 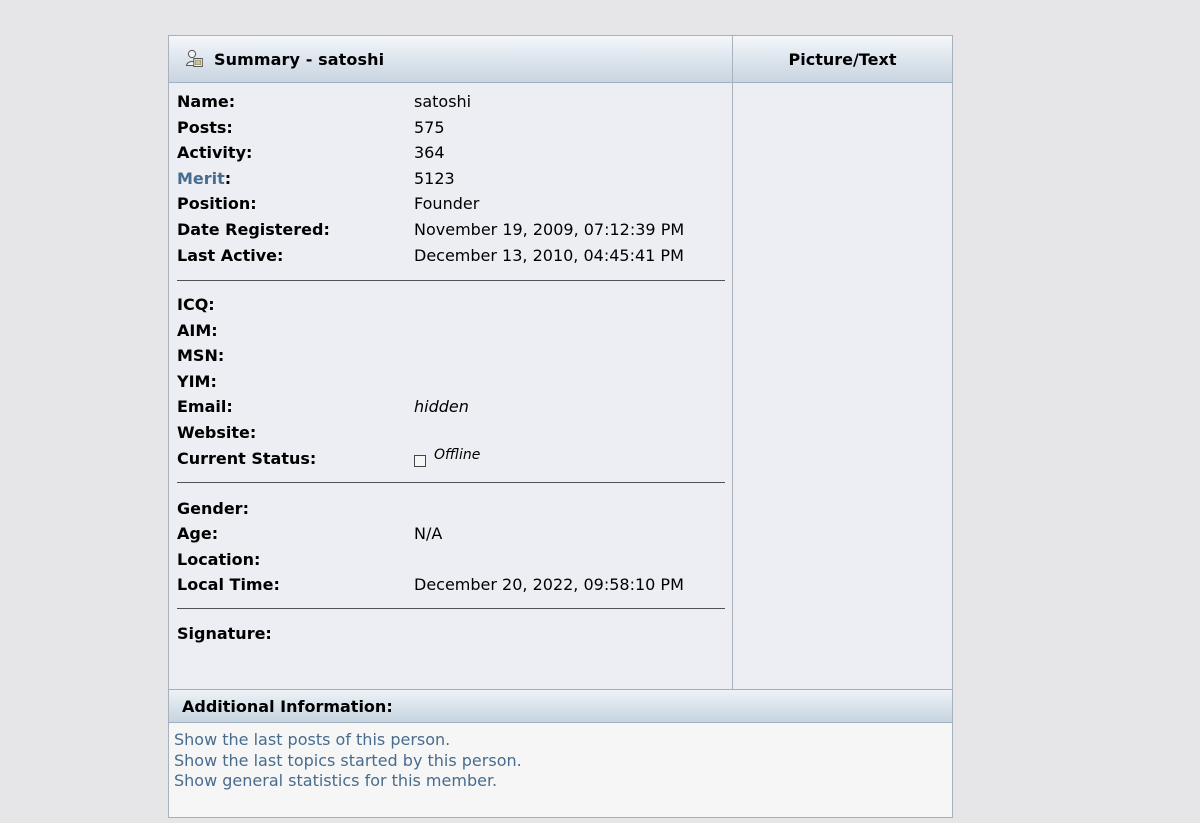 What do you see at coordinates (429, 152) in the screenshot?
I see `activity-value: 364` at bounding box center [429, 152].